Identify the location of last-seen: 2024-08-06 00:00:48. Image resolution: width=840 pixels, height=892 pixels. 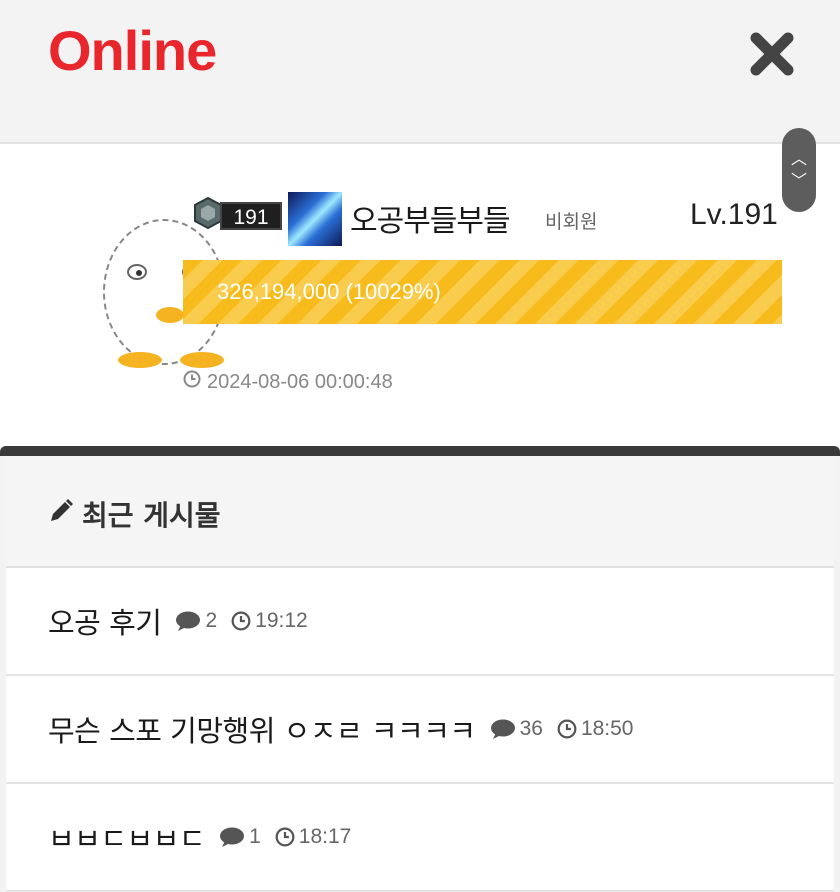
(288, 382).